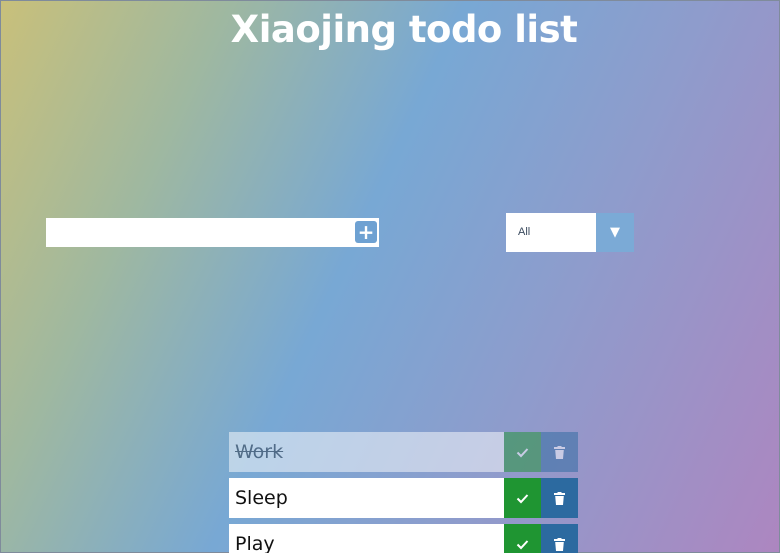 The image size is (780, 553). Describe the element at coordinates (255, 543) in the screenshot. I see `todo-item-text: Play` at that location.